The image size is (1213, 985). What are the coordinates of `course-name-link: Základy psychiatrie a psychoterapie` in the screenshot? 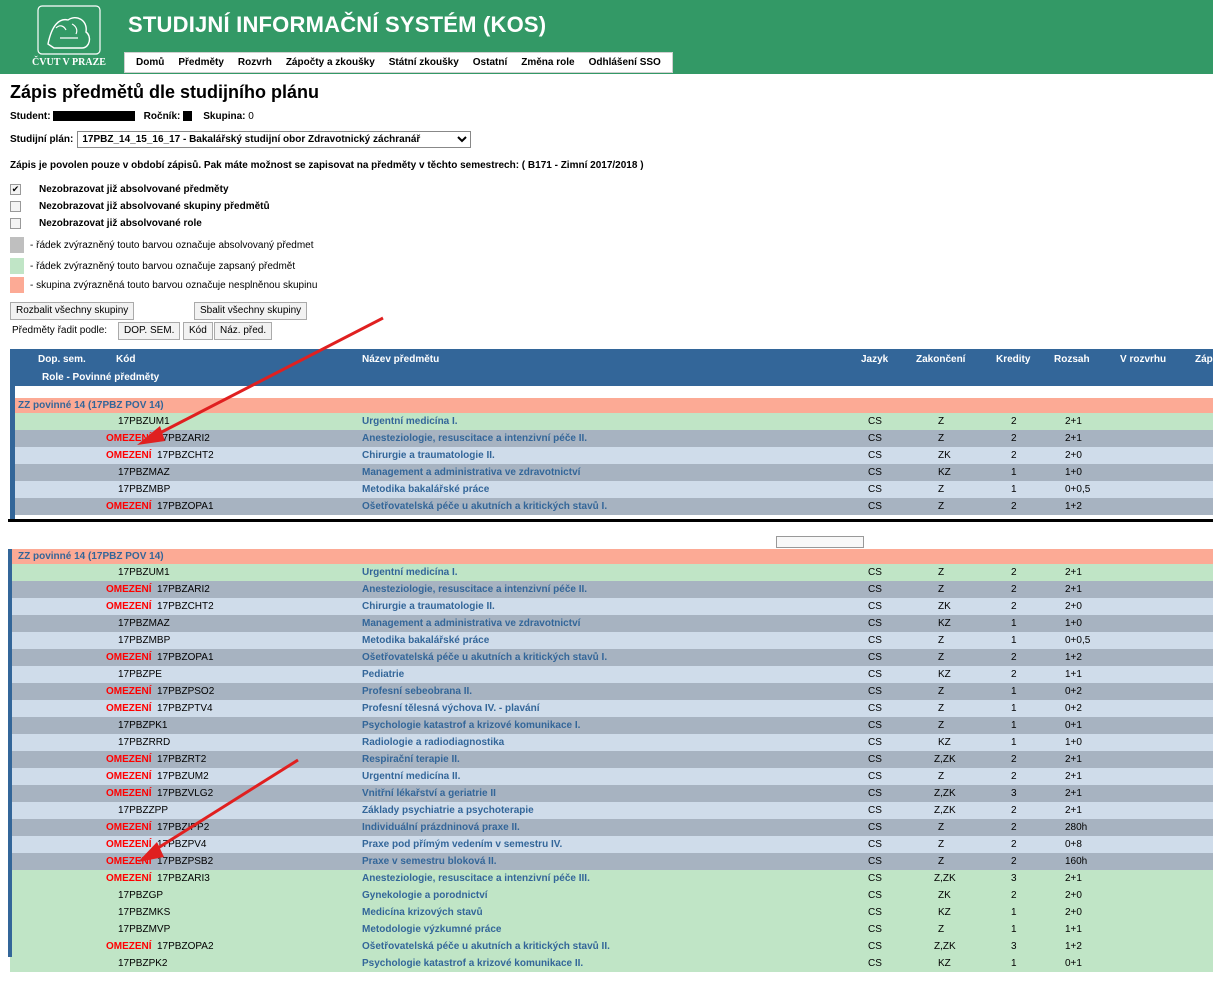 It's located at (448, 810).